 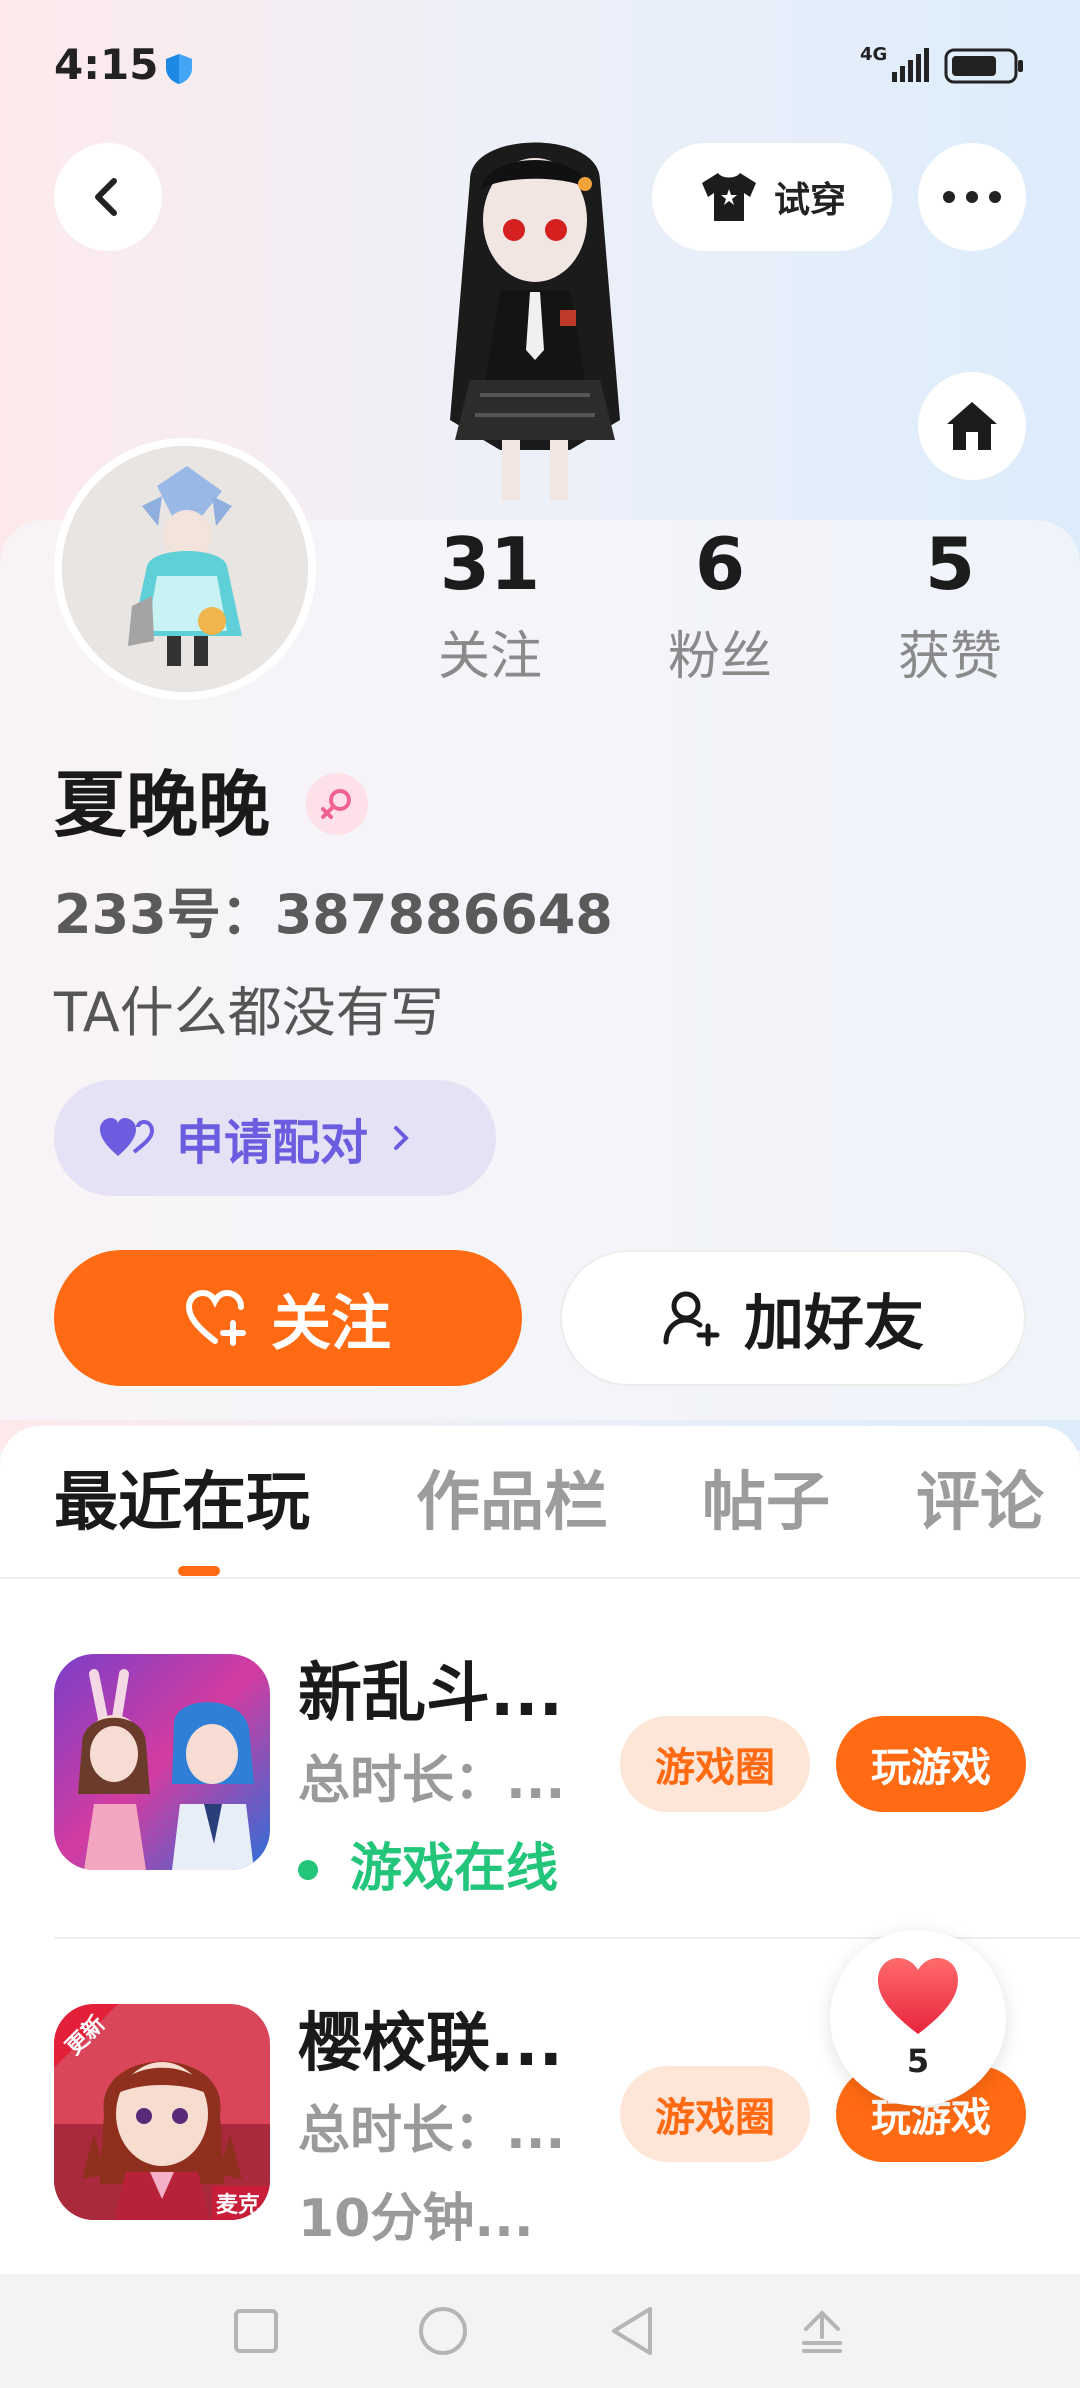 What do you see at coordinates (949, 657) in the screenshot?
I see `stat-label: 获赞` at bounding box center [949, 657].